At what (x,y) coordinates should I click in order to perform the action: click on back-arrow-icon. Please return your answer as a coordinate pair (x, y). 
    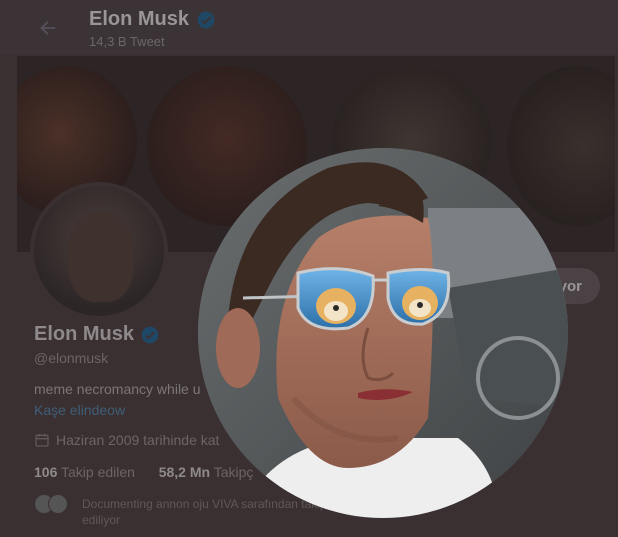
    Looking at the image, I should click on (48, 28).